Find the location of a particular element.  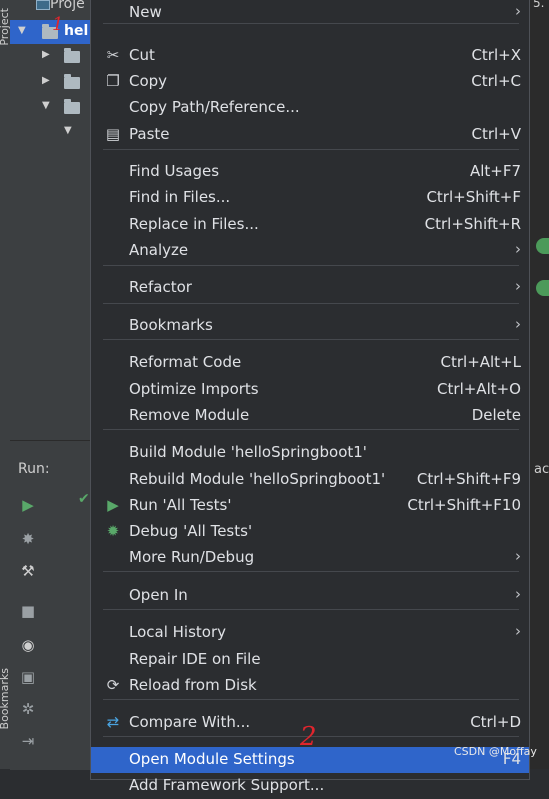

menu-item-analyze: Analyze › is located at coordinates (310, 251).